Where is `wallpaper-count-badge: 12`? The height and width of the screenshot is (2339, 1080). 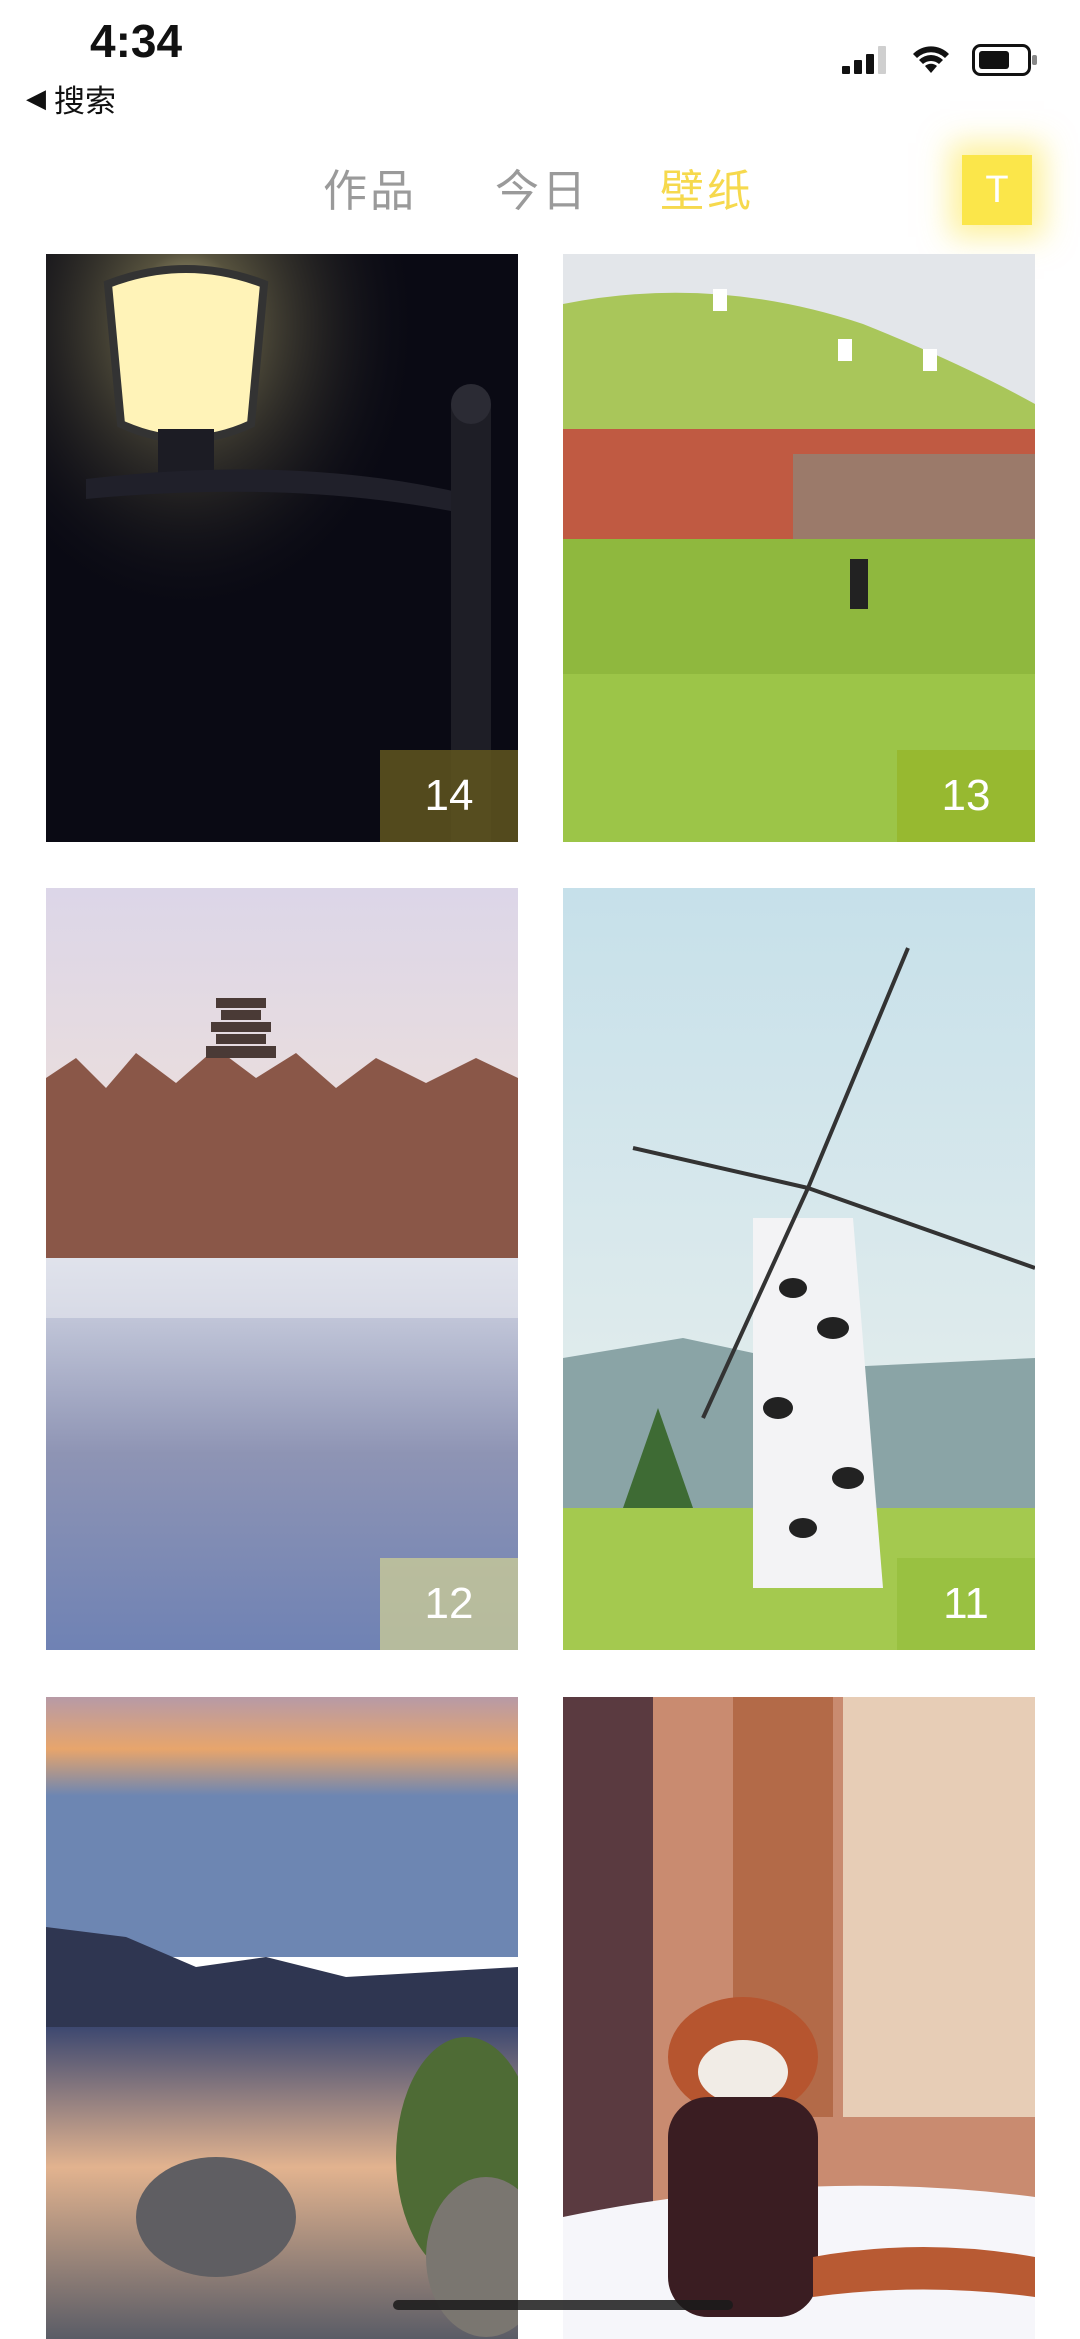
wallpaper-count-badge: 12 is located at coordinates (449, 1604).